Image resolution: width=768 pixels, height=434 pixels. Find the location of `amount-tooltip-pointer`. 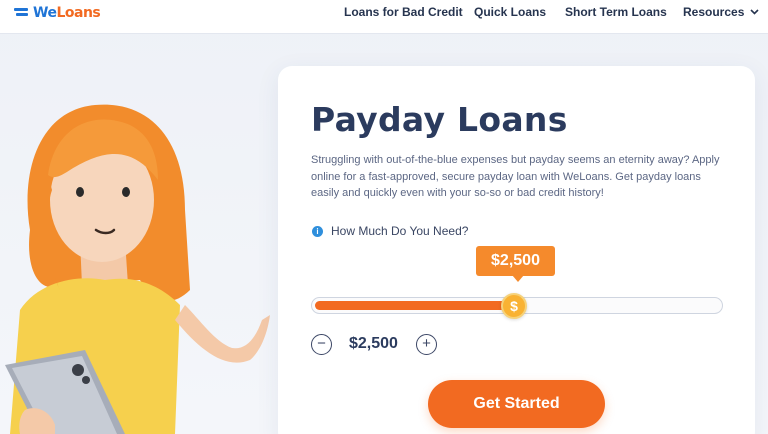

amount-tooltip-pointer is located at coordinates (518, 278).